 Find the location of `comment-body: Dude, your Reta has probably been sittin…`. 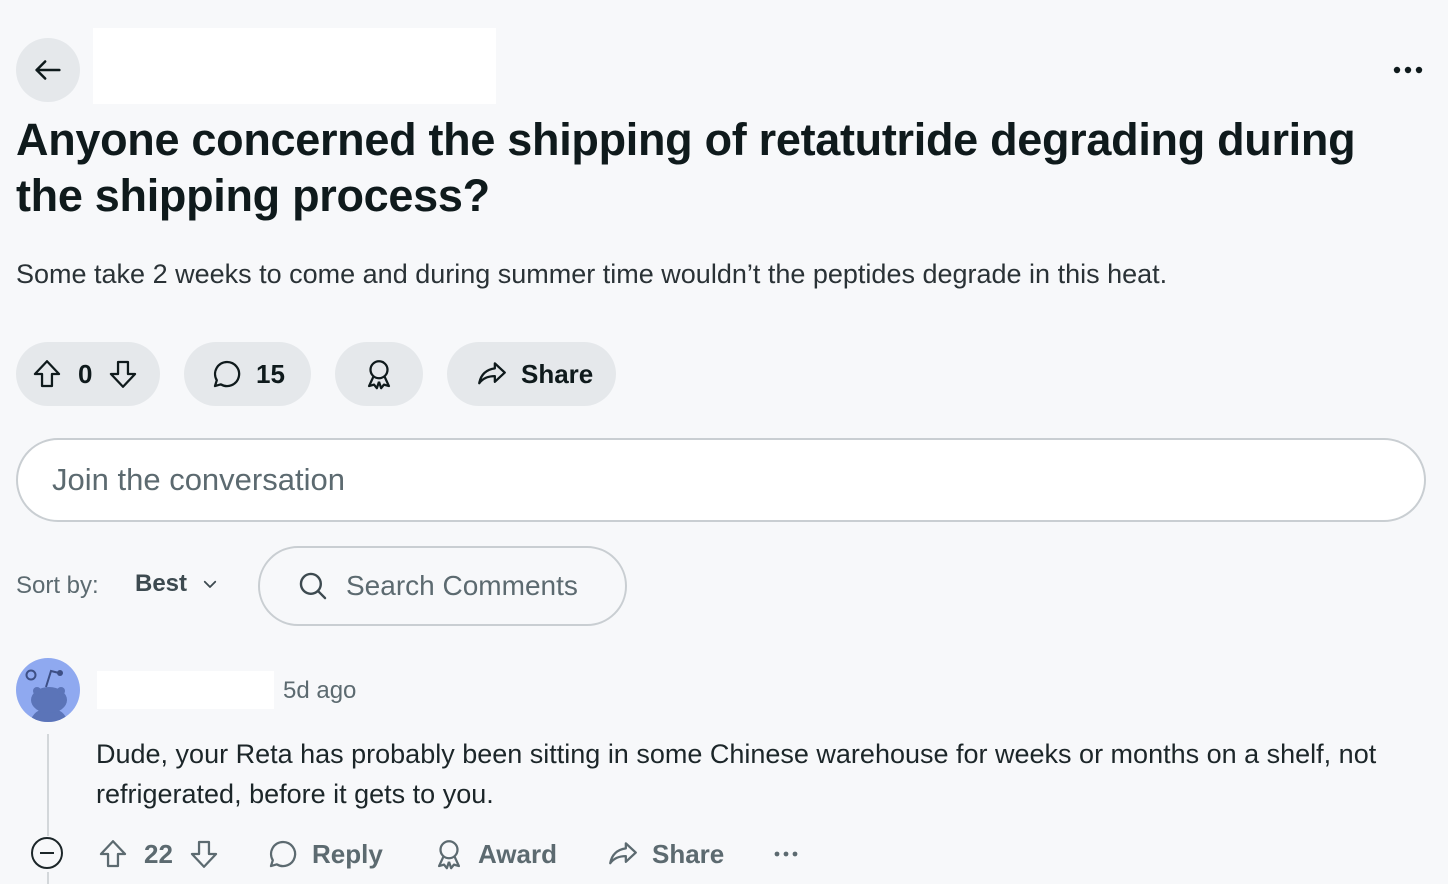

comment-body: Dude, your Reta has probably been sittin… is located at coordinates (736, 774).